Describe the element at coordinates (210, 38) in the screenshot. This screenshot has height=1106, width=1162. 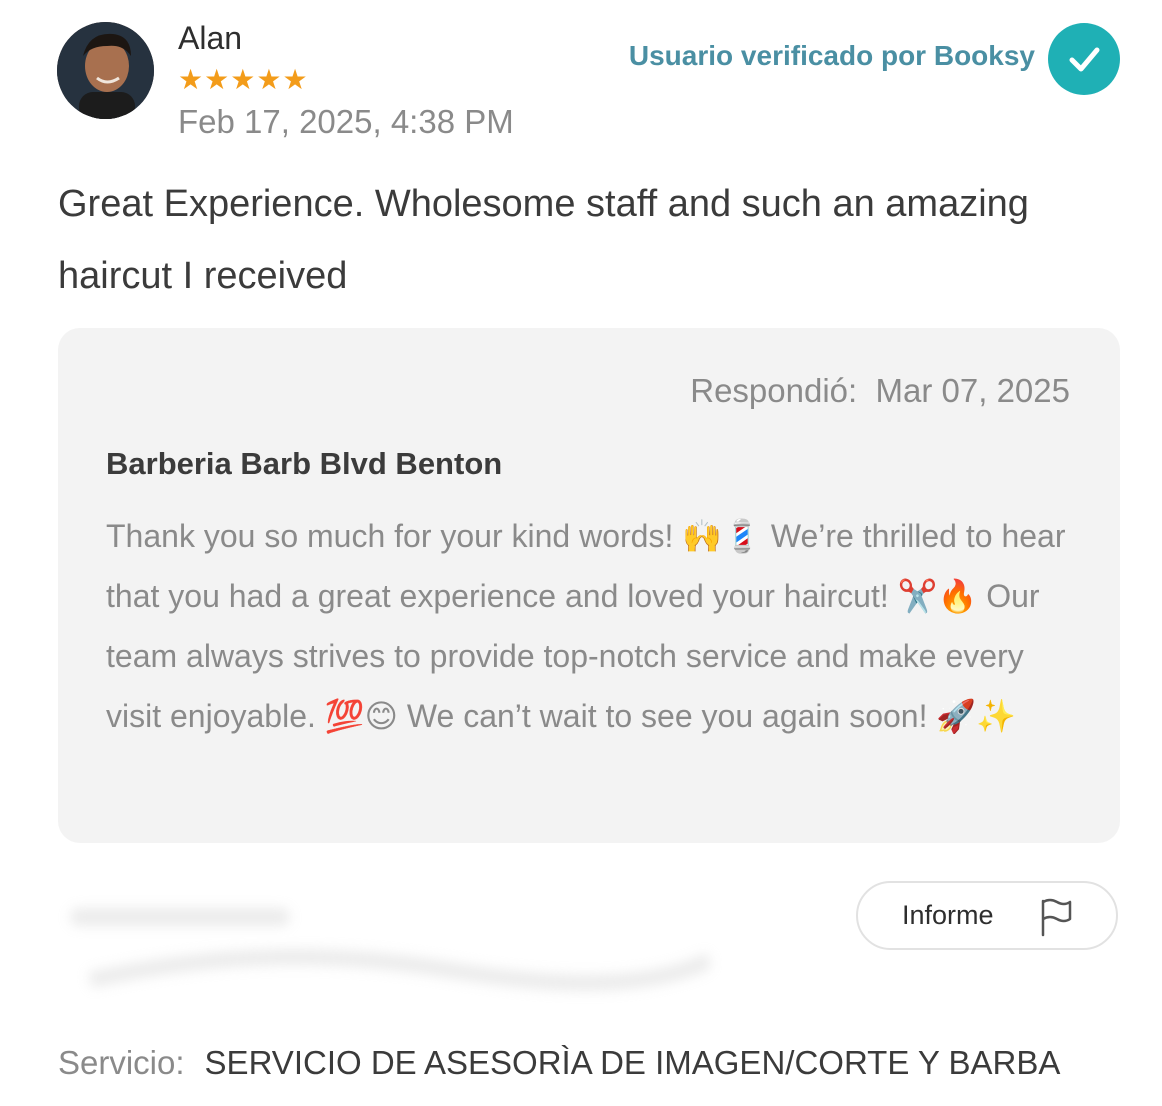
I see `reviewer-name: Alan` at that location.